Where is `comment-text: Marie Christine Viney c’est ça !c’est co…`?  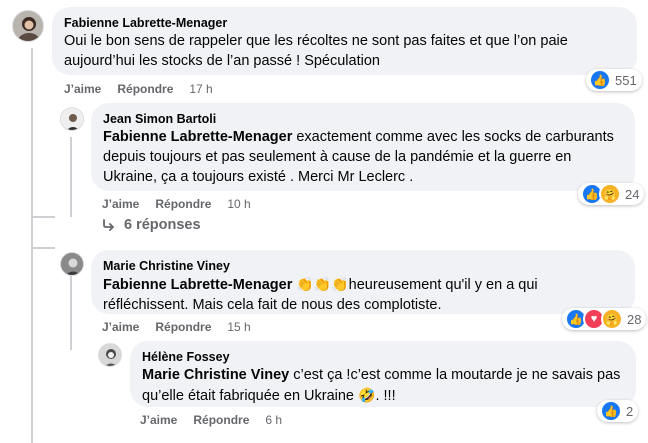 comment-text: Marie Christine Viney c’est ça !c’est co… is located at coordinates (383, 385).